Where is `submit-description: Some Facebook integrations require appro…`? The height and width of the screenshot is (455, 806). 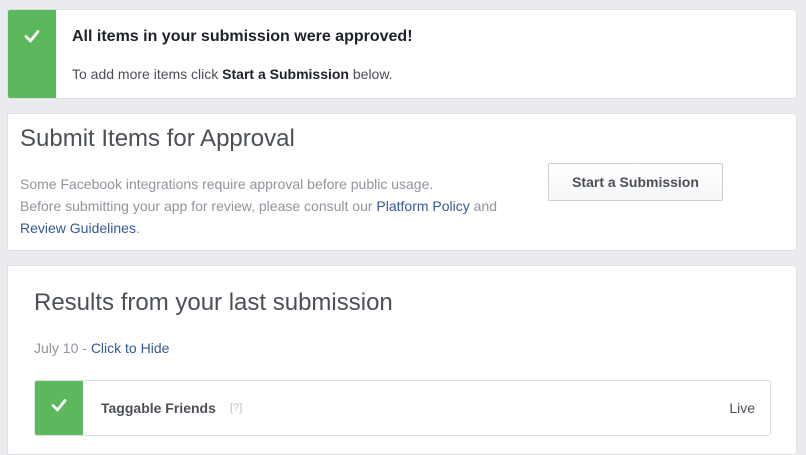
submit-description: Some Facebook integrations require appro… is located at coordinates (260, 206).